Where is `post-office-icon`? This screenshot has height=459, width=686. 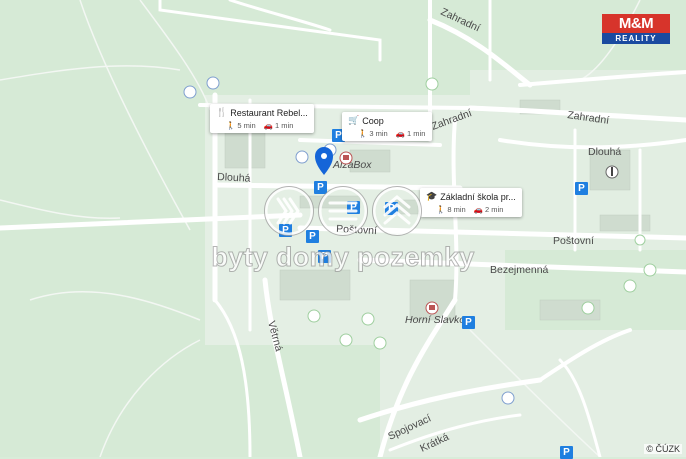 post-office-icon is located at coordinates (432, 308).